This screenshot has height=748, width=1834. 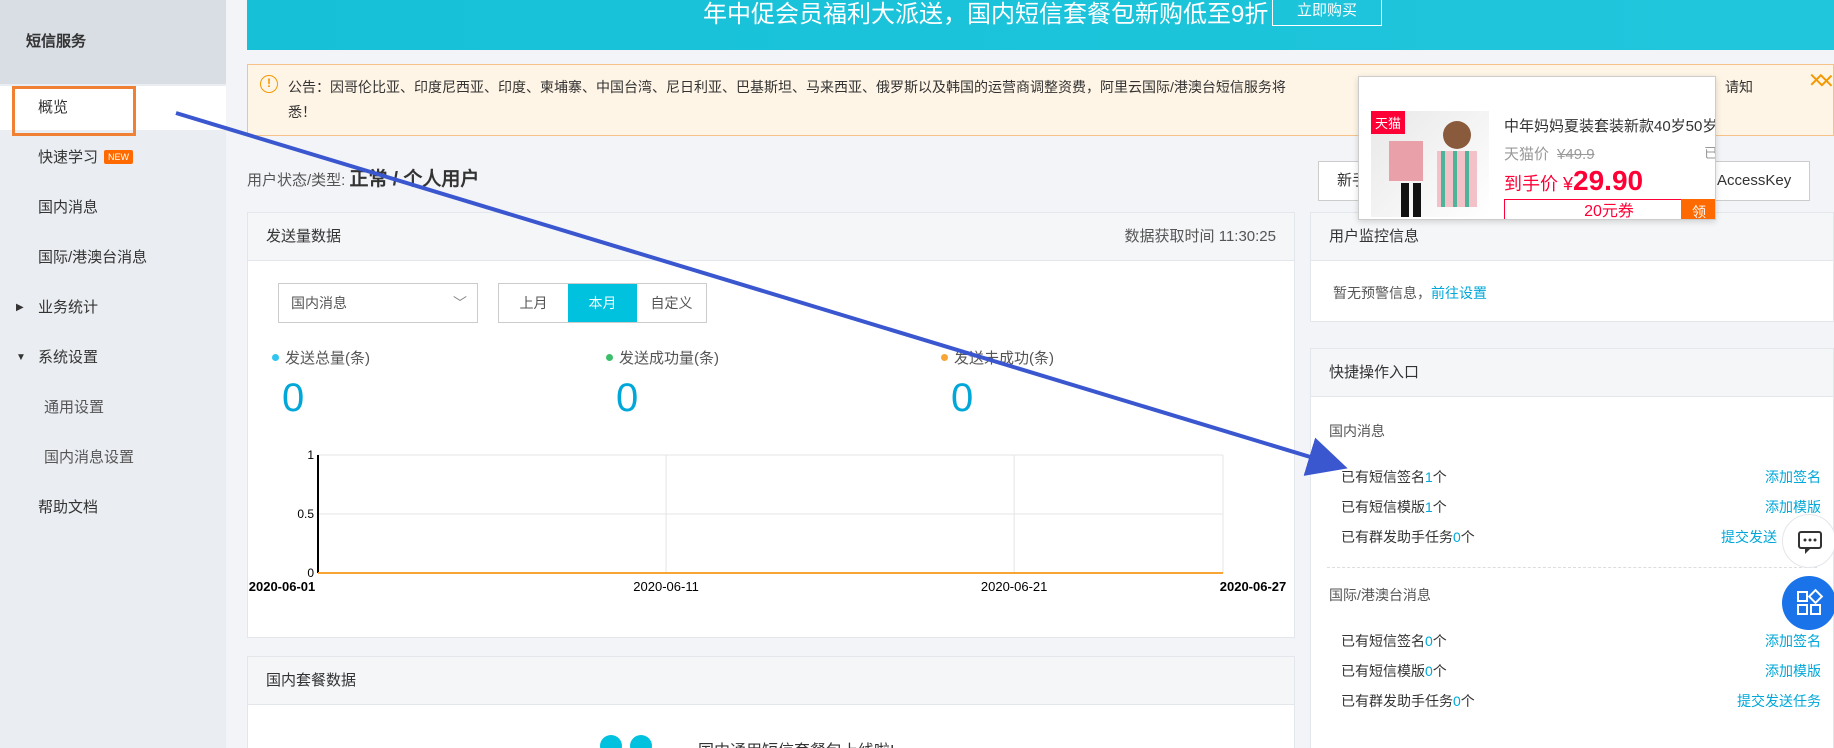 What do you see at coordinates (1581, 477) in the screenshot?
I see `quick-row: 已有短信签名1个 添加签名` at bounding box center [1581, 477].